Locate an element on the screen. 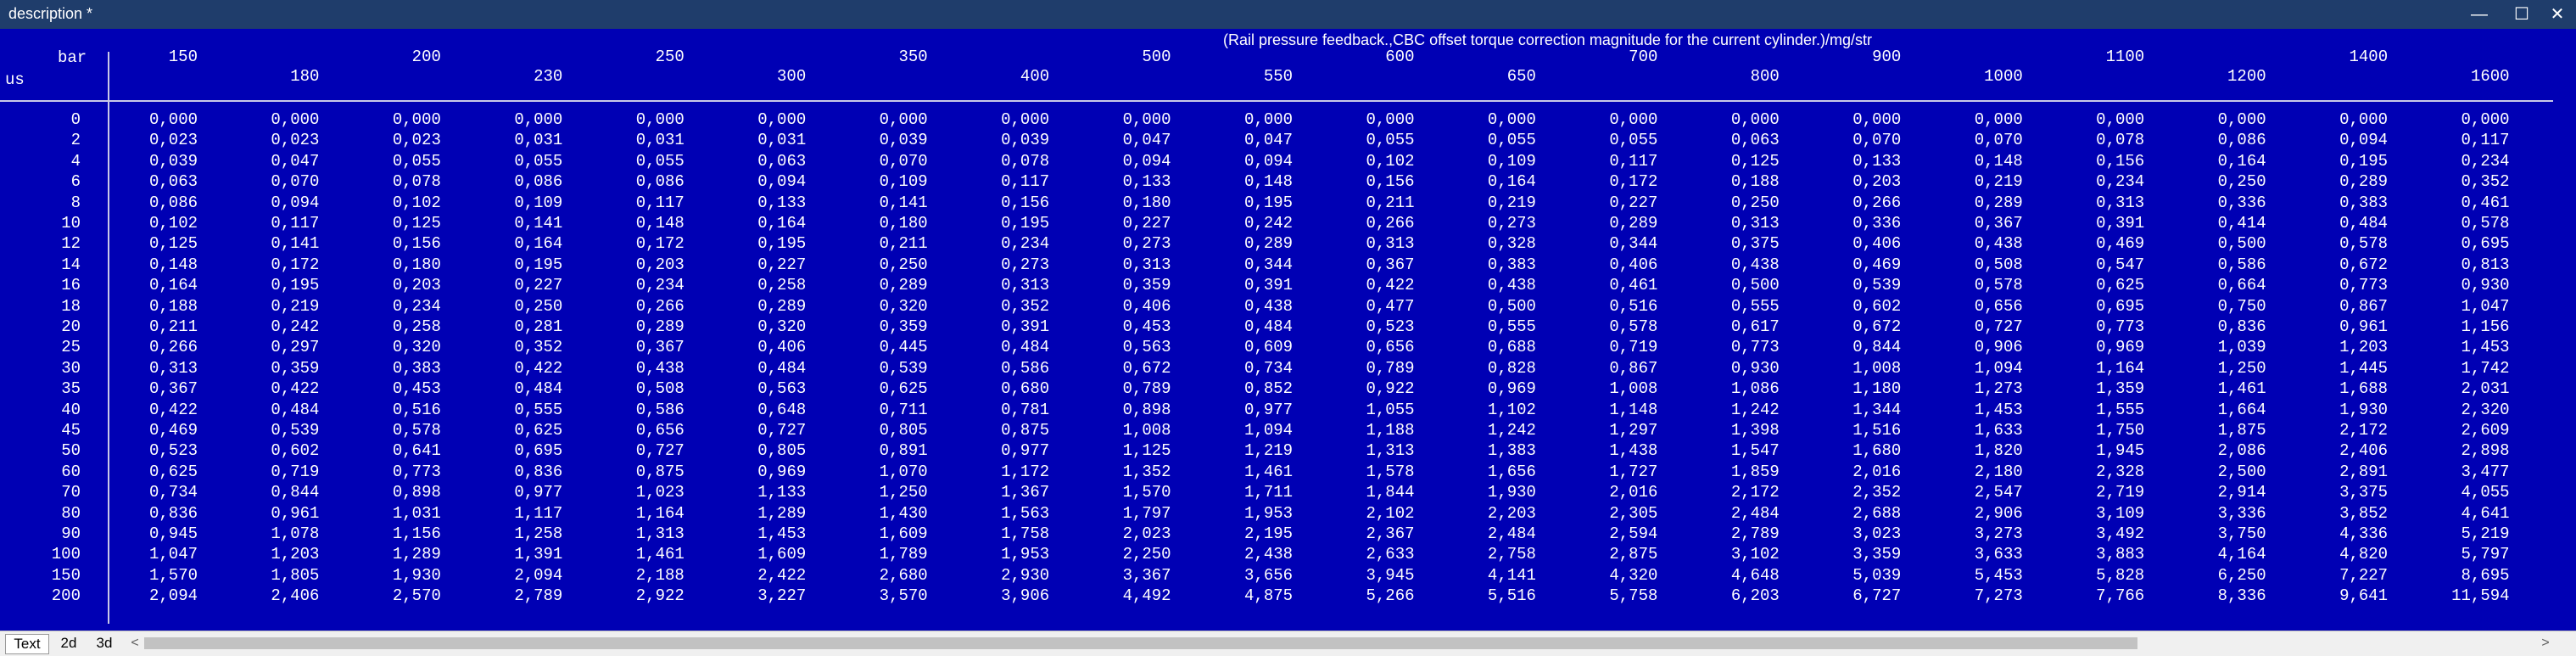  table-cell: 3,102 is located at coordinates (1733, 554).